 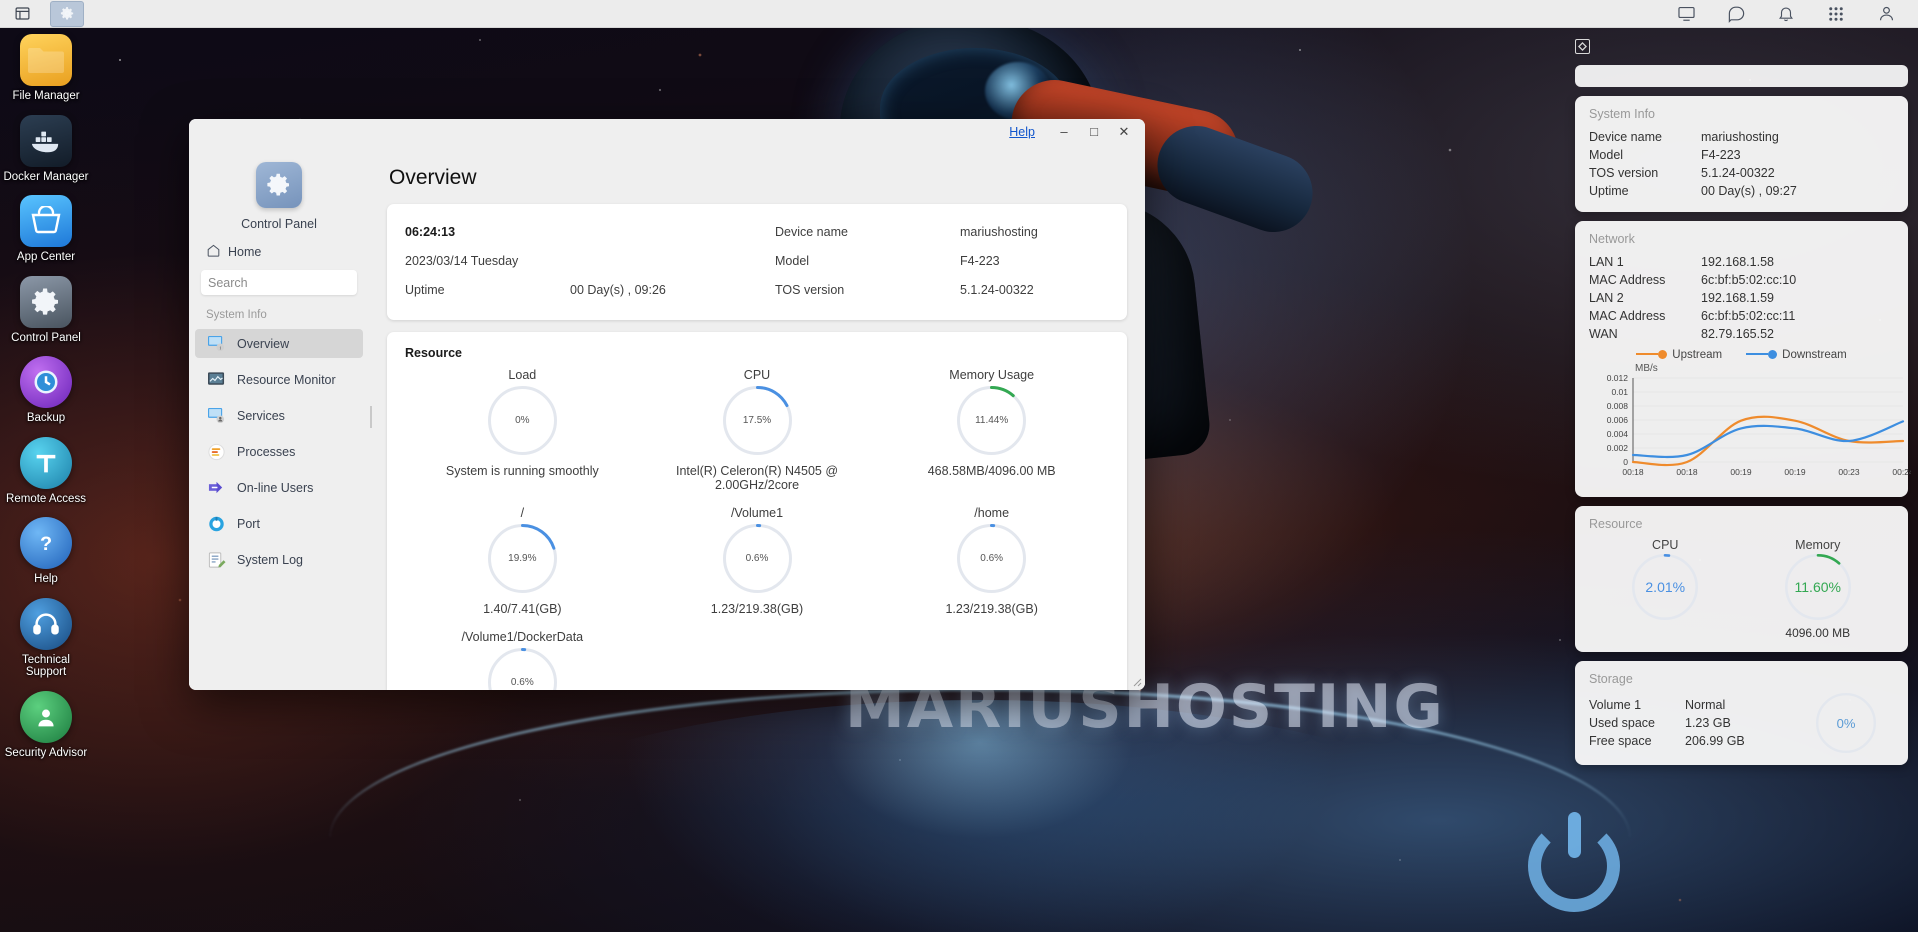 I want to click on help-link: Help, so click(x=1022, y=132).